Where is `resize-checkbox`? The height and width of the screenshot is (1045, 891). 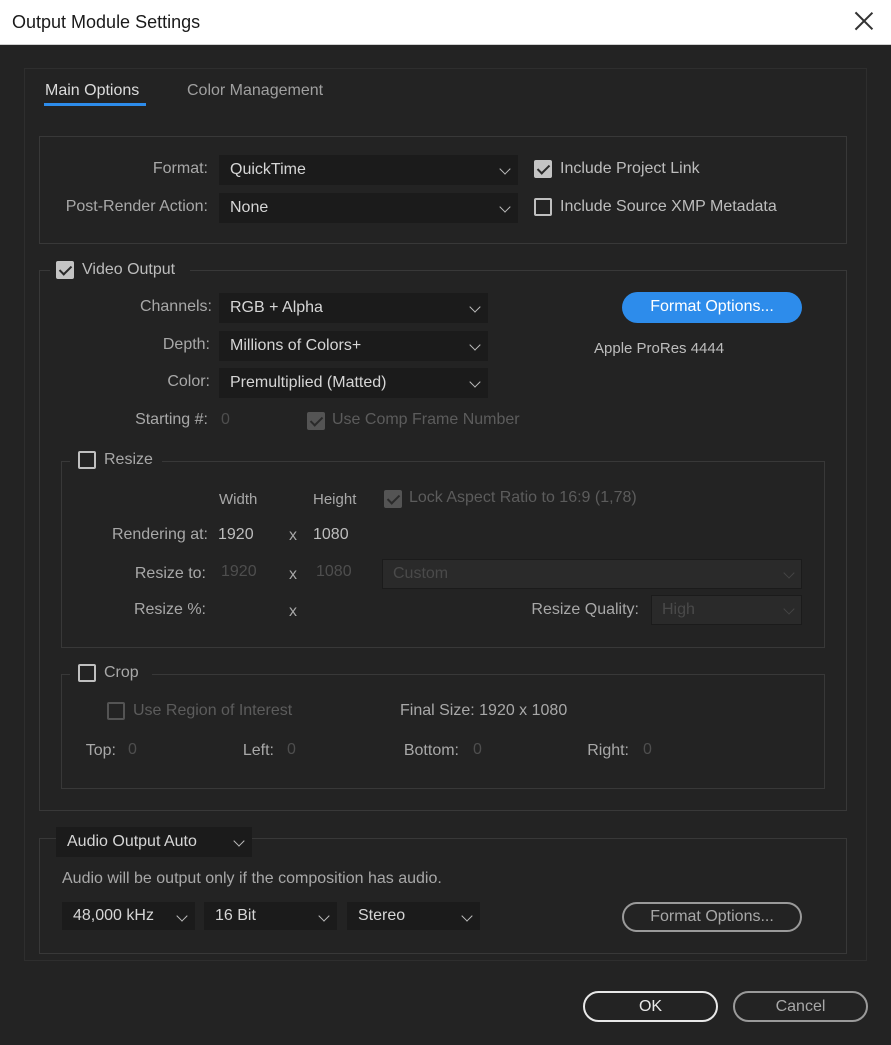
resize-checkbox is located at coordinates (87, 460).